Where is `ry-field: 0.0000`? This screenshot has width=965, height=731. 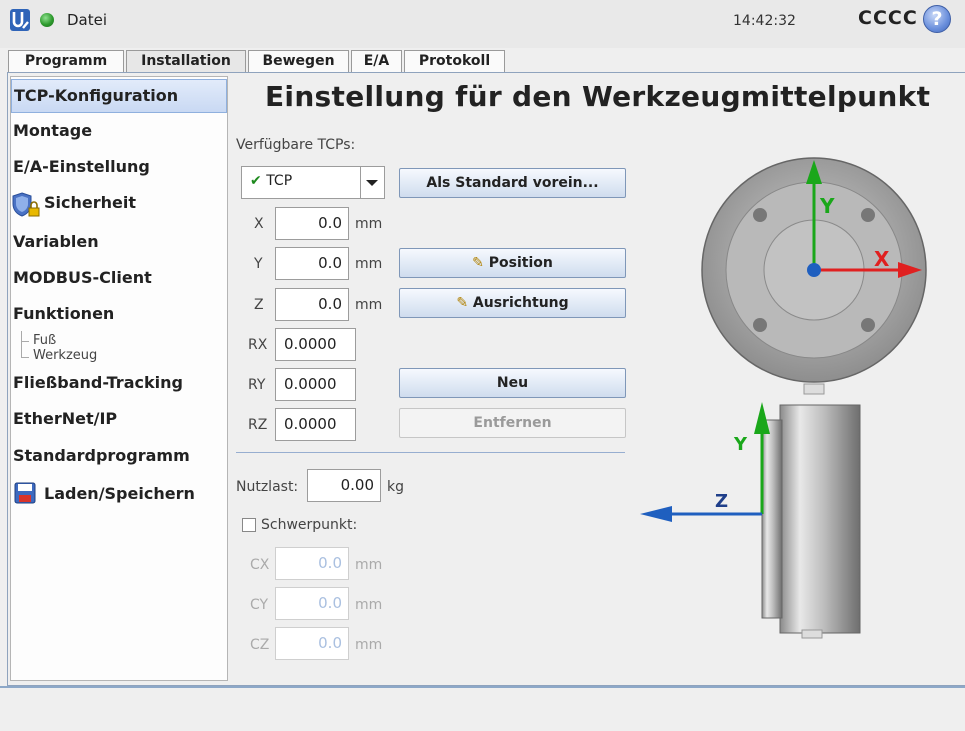
ry-field: 0.0000 is located at coordinates (315, 384).